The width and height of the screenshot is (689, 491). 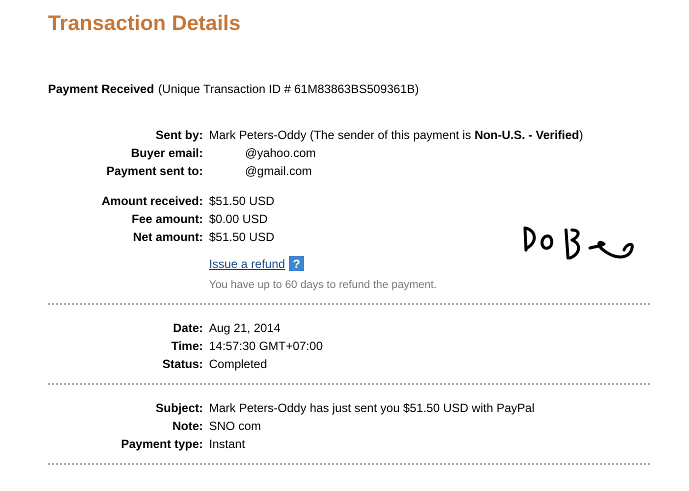 What do you see at coordinates (396, 135) in the screenshot?
I see `field-value: Mark Peters-Oddy (The sender of this payment is Non-U.S. - Verified)` at bounding box center [396, 135].